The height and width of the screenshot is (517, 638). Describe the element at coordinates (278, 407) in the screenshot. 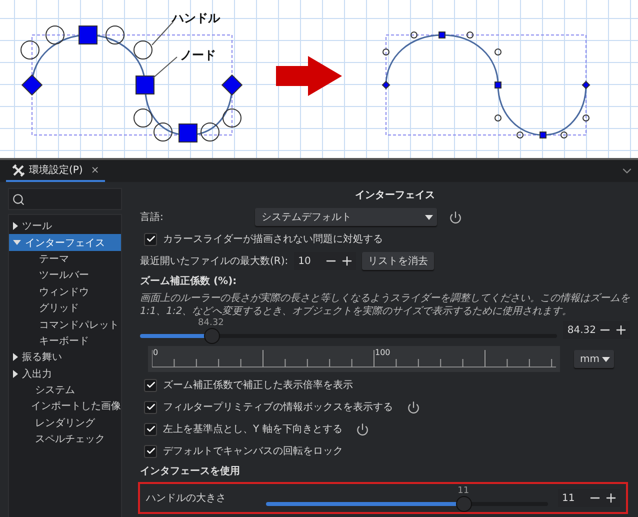

I see `checkbox-label: フィルタープリミティブの情報ボックスを表示する` at that location.